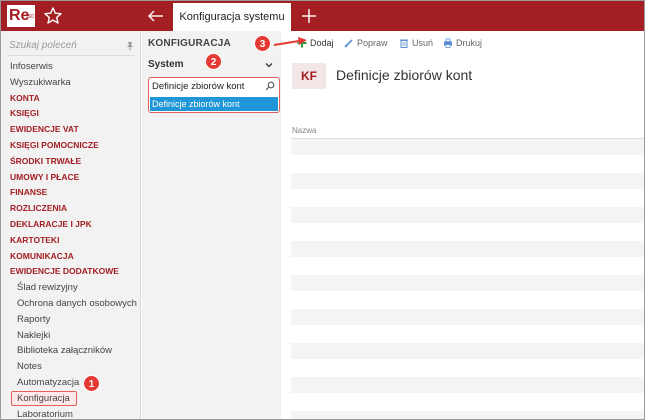 The height and width of the screenshot is (420, 645). I want to click on new-tab-plus-icon, so click(309, 16).